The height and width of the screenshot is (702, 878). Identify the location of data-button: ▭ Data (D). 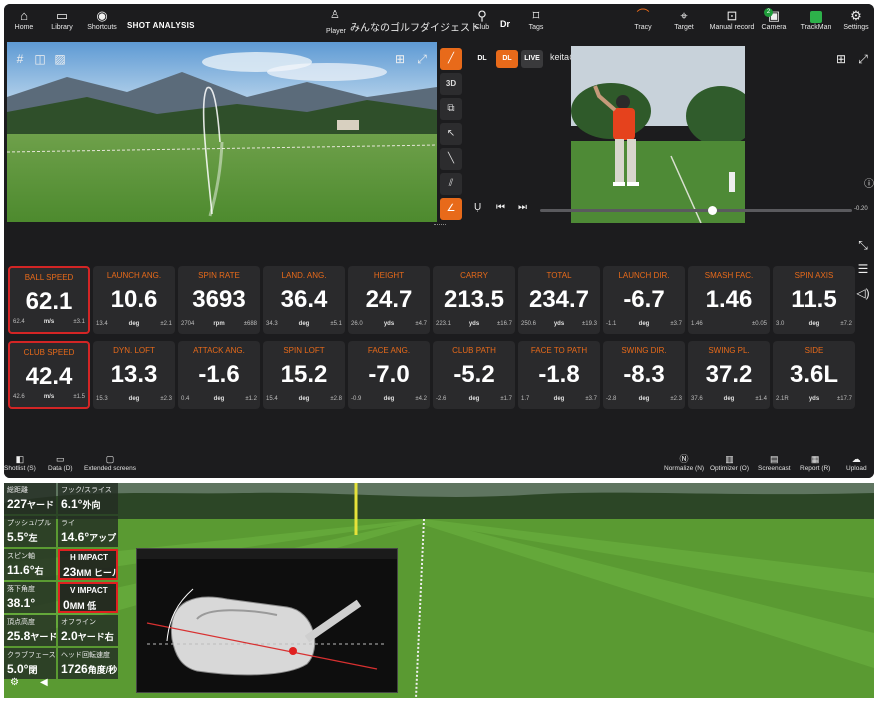
(60, 463).